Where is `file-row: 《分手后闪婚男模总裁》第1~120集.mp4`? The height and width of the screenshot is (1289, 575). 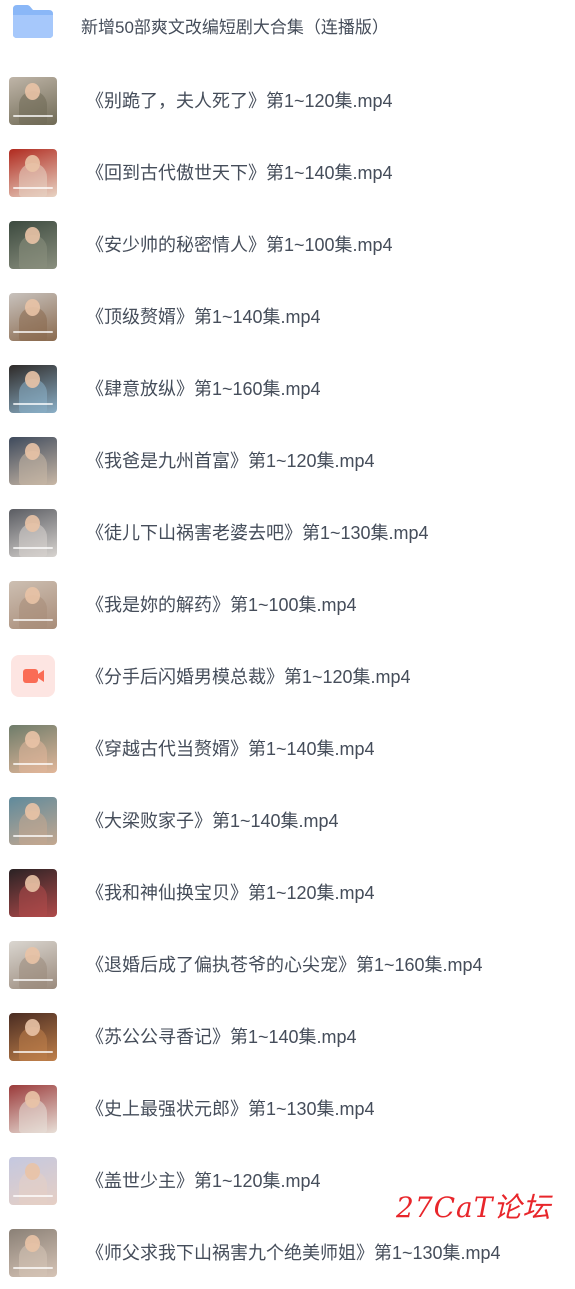 file-row: 《分手后闪婚男模总裁》第1~120集.mp4 is located at coordinates (287, 677).